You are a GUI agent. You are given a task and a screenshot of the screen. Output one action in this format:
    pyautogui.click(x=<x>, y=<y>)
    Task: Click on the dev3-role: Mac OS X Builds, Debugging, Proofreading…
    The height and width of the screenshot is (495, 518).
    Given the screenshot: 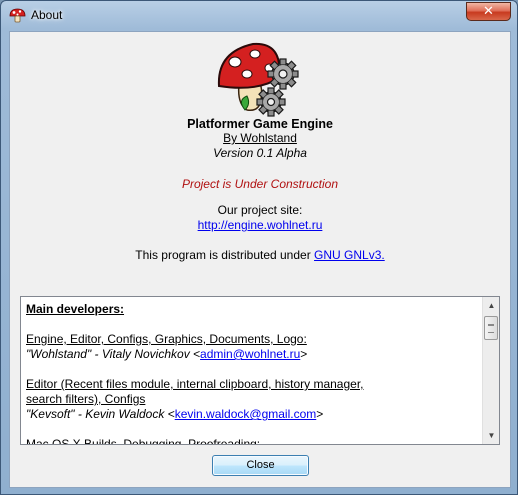 What is the action you would take?
    pyautogui.click(x=143, y=441)
    